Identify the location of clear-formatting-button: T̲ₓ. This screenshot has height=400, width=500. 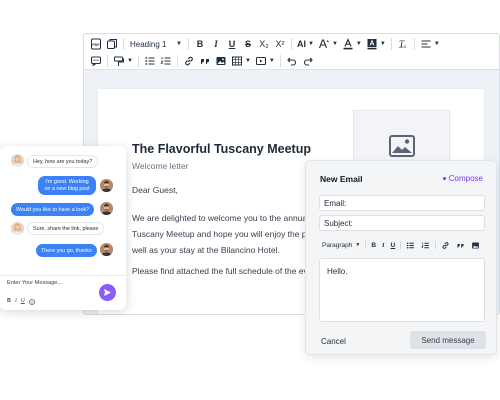
(403, 44).